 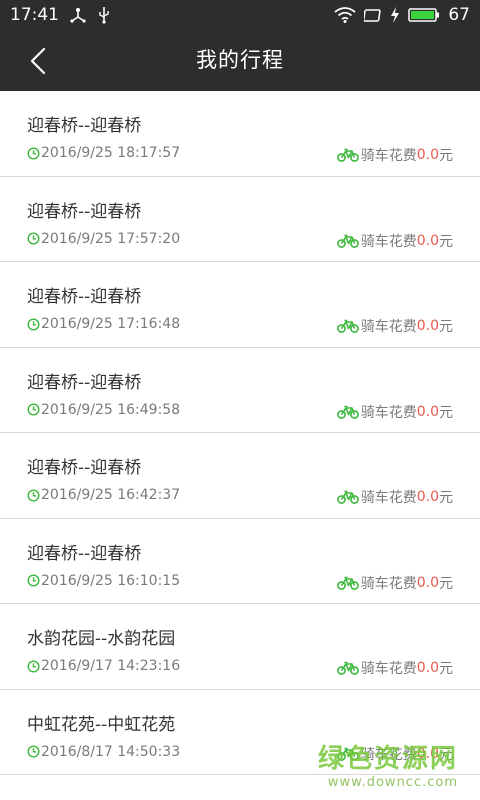 What do you see at coordinates (104, 15) in the screenshot?
I see `usb-icon` at bounding box center [104, 15].